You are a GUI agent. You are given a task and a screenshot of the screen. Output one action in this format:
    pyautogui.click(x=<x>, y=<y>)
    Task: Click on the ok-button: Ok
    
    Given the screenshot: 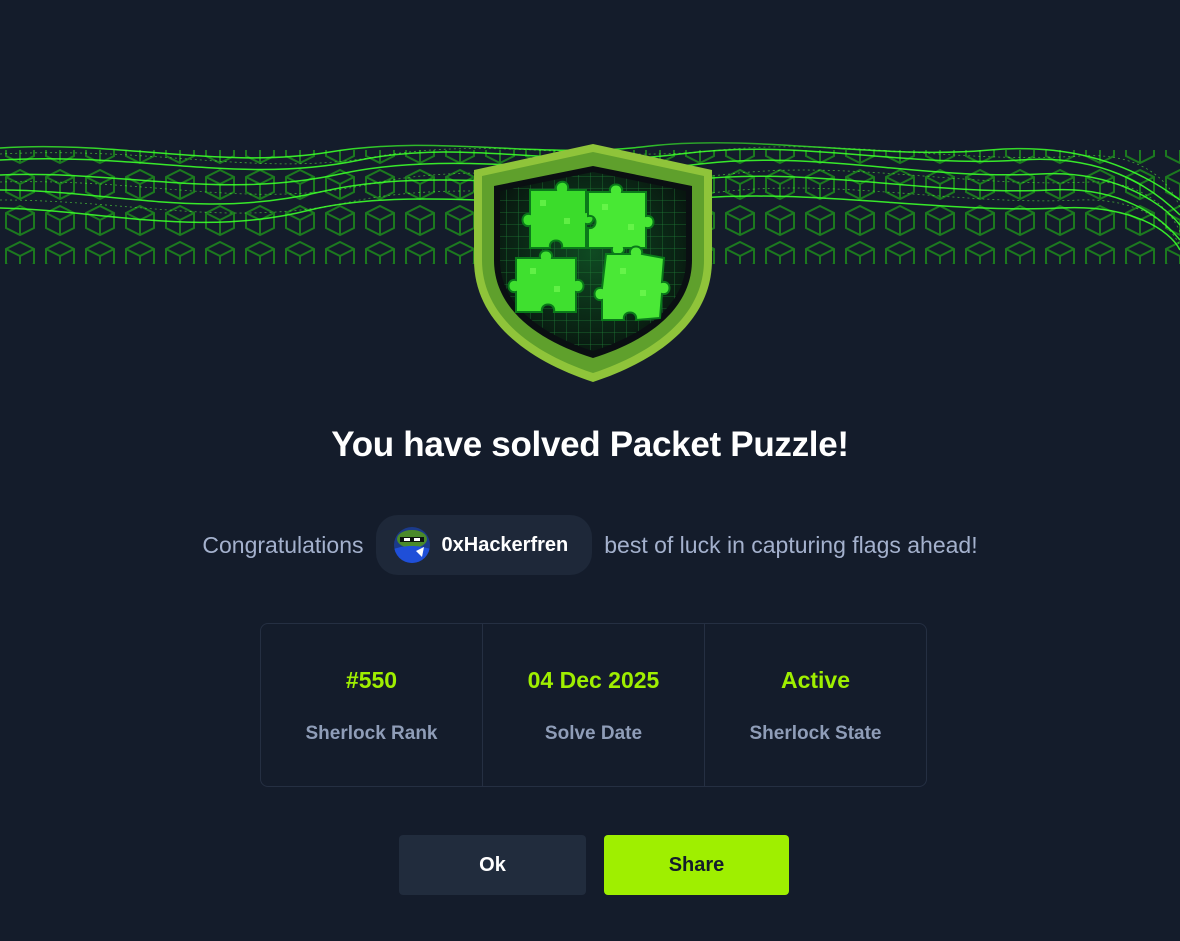 What is the action you would take?
    pyautogui.click(x=492, y=865)
    